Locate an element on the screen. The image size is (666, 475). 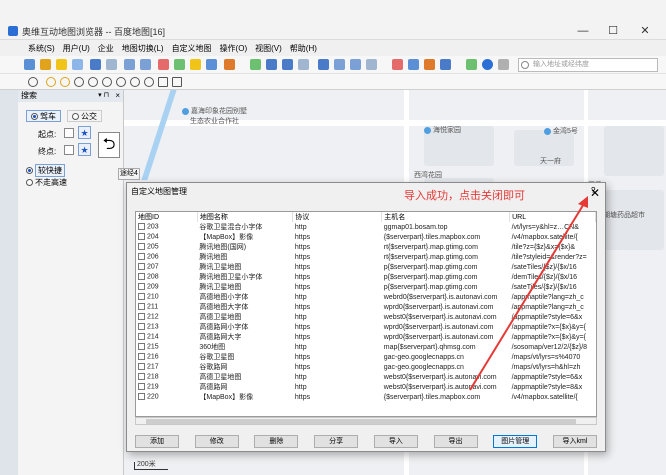
import-kml-button: 导入kml is located at coordinates (574, 441).